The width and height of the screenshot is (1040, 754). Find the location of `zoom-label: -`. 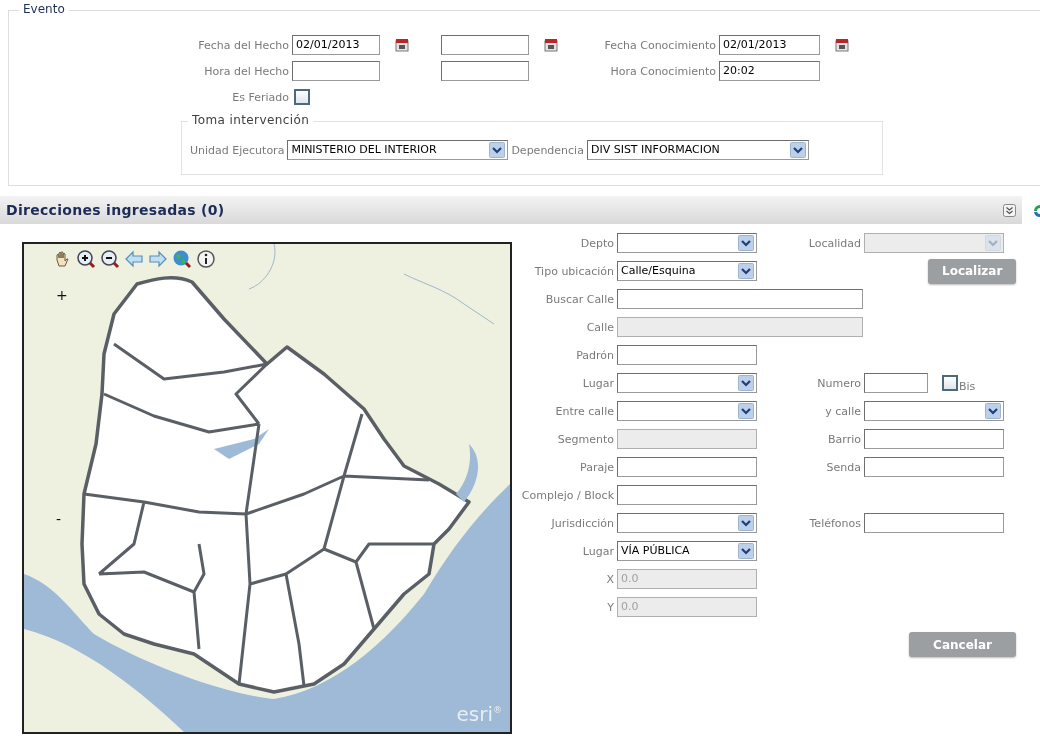

zoom-label: - is located at coordinates (59, 519).